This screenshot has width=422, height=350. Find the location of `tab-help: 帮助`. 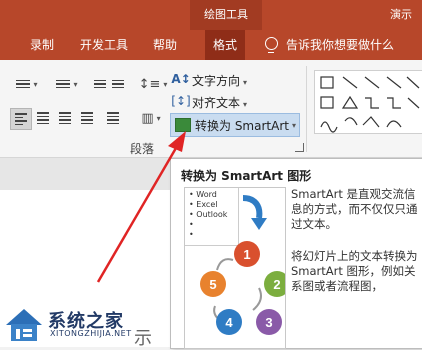

tab-help: 帮助 is located at coordinates (165, 45).